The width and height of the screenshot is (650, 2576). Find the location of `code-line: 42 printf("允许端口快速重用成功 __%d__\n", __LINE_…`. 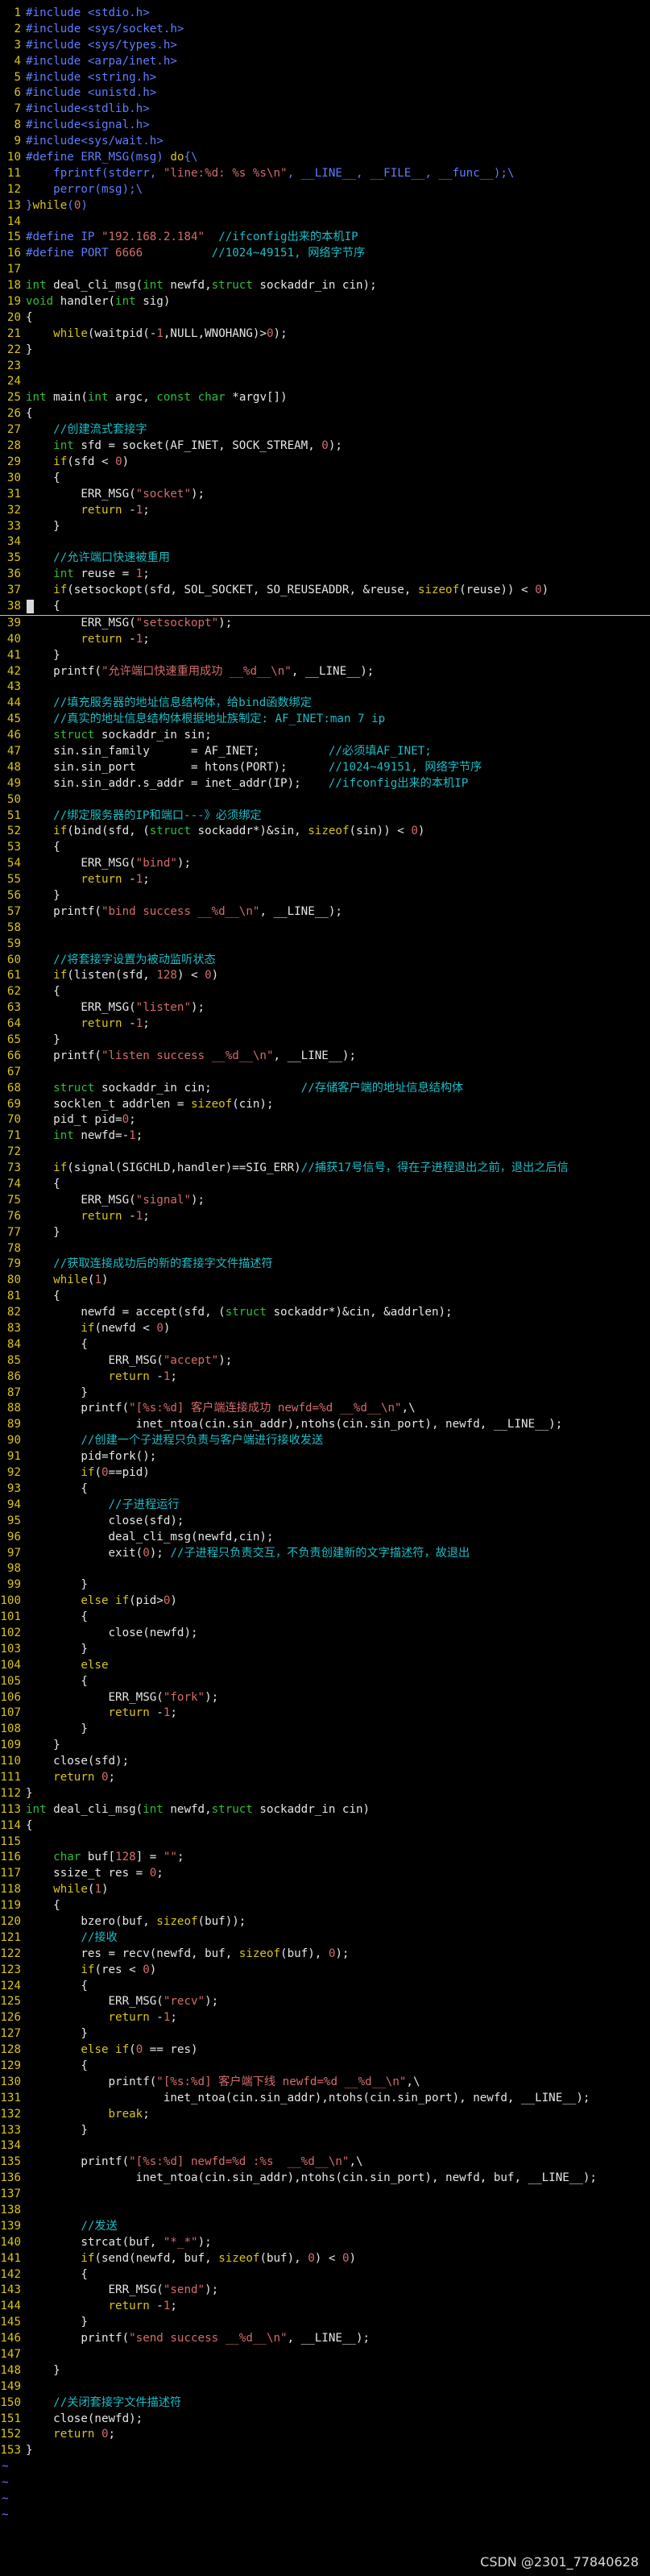

code-line: 42 printf("允许端口快速重用成功 __%d__\n", __LINE_… is located at coordinates (325, 672).